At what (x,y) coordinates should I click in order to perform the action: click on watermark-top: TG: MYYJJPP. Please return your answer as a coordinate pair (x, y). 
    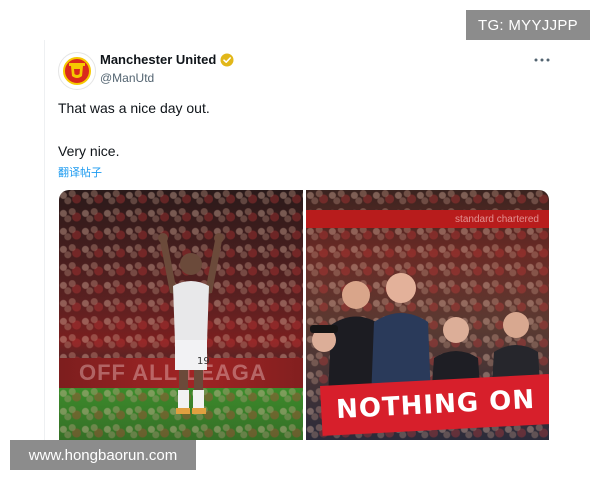
    Looking at the image, I should click on (528, 25).